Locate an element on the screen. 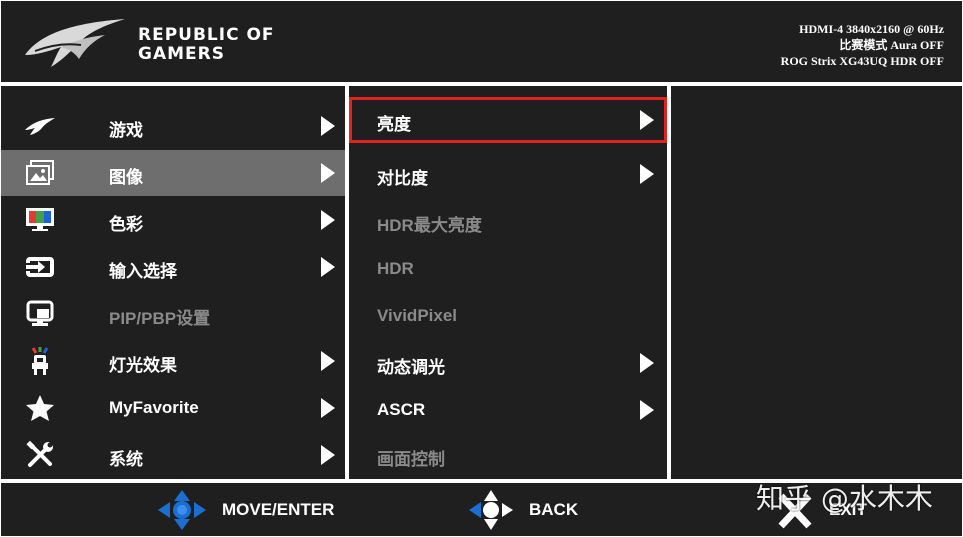 The image size is (963, 537). sub-item-ascr: ASCR is located at coordinates (508, 410).